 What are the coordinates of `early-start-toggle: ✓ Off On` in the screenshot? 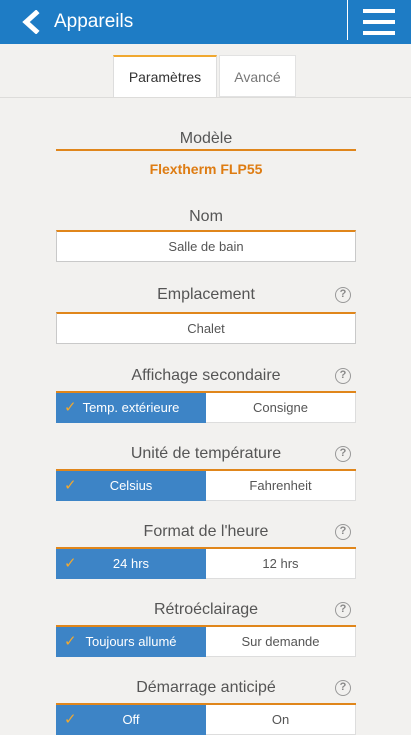 It's located at (206, 719).